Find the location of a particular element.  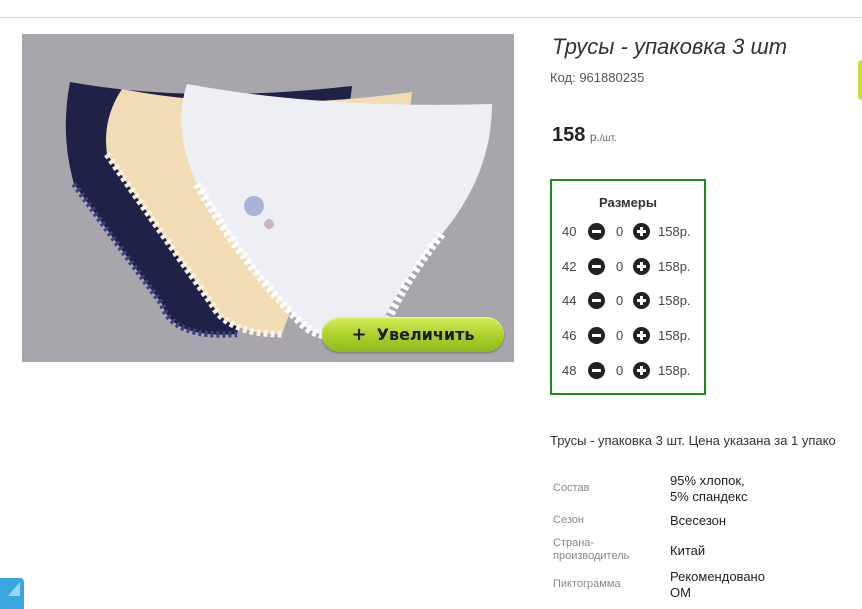

product-price: 158 р./шт. is located at coordinates (584, 135).